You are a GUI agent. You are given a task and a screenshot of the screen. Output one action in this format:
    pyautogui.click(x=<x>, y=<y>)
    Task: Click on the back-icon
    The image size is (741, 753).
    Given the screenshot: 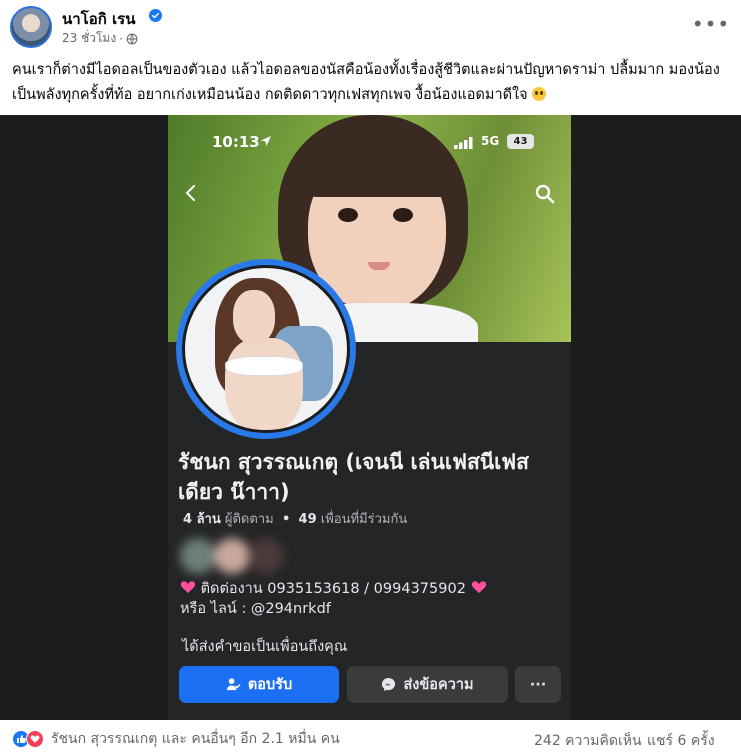 What is the action you would take?
    pyautogui.click(x=190, y=193)
    